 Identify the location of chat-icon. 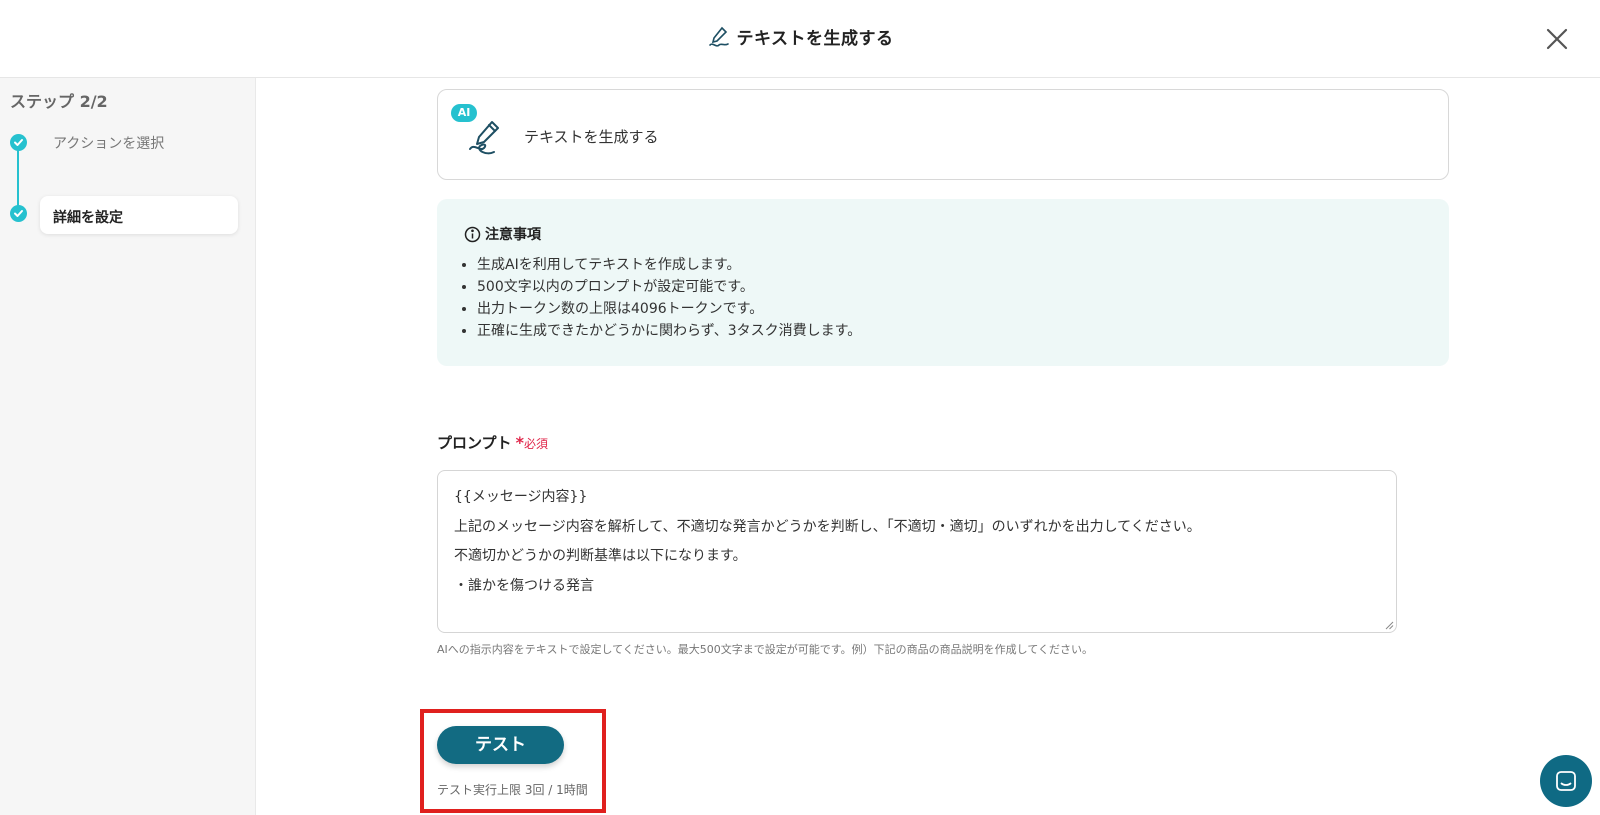
(1566, 781).